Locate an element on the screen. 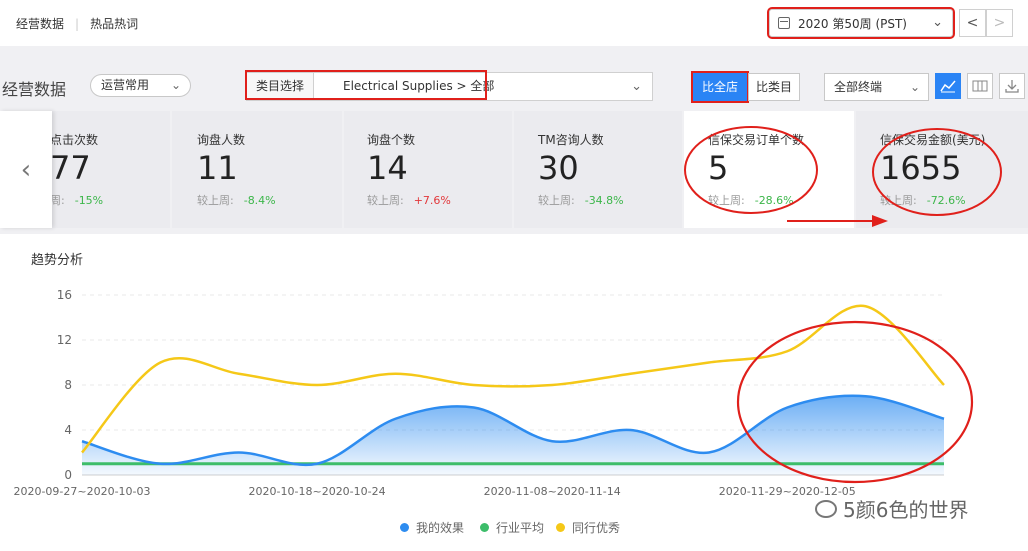 The image size is (1028, 551). legend-item-mine: 我的效果 is located at coordinates (432, 527).